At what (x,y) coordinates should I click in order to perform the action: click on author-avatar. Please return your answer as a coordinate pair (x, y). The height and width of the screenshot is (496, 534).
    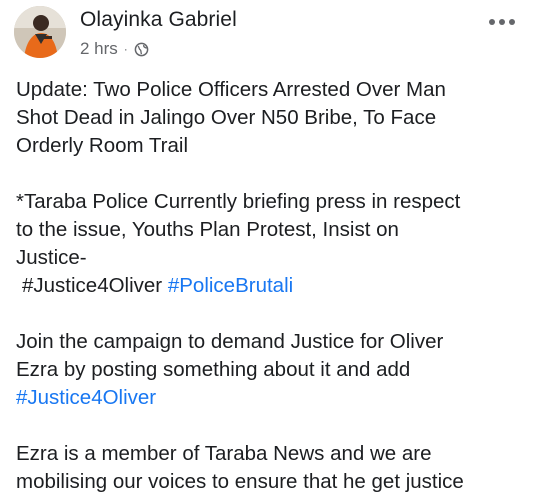
    Looking at the image, I should click on (40, 32).